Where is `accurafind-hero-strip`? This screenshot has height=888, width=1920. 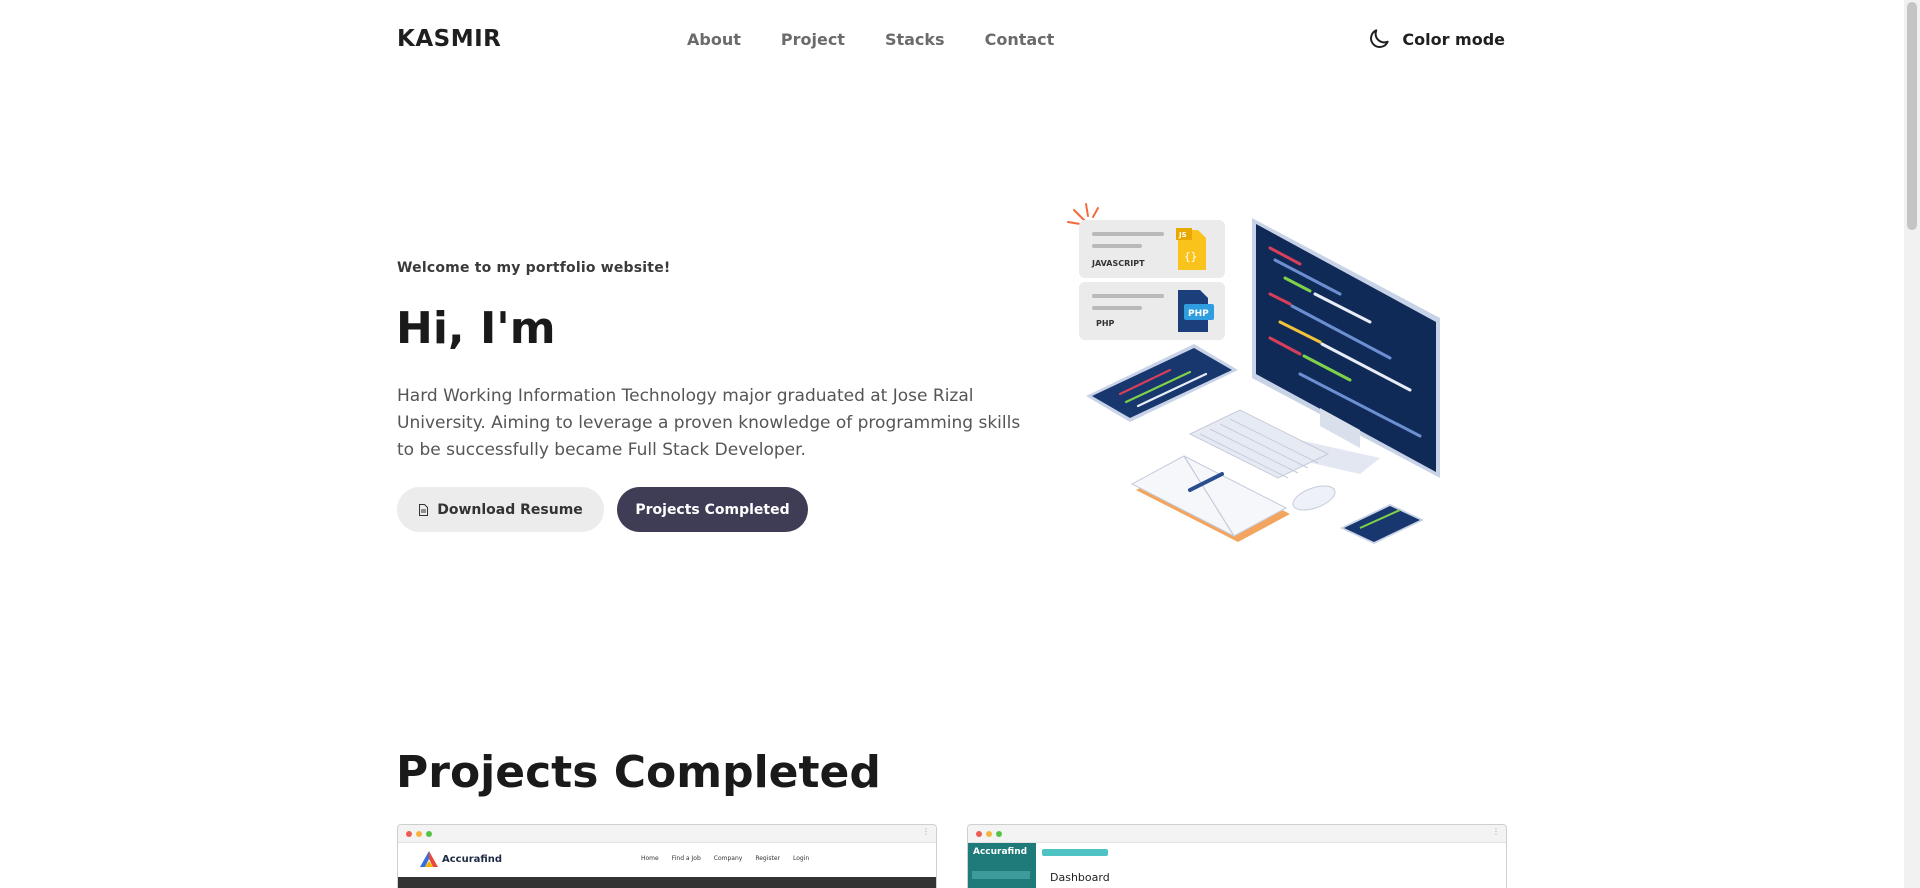 accurafind-hero-strip is located at coordinates (667, 882).